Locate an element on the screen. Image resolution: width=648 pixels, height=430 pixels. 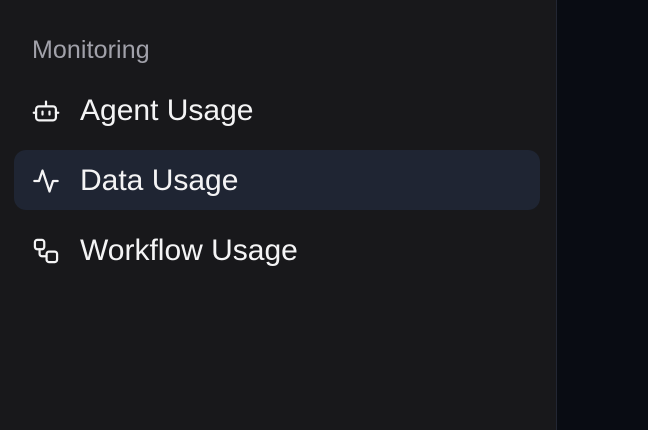
sidebar-item-label: Workflow Usage is located at coordinates (189, 250).